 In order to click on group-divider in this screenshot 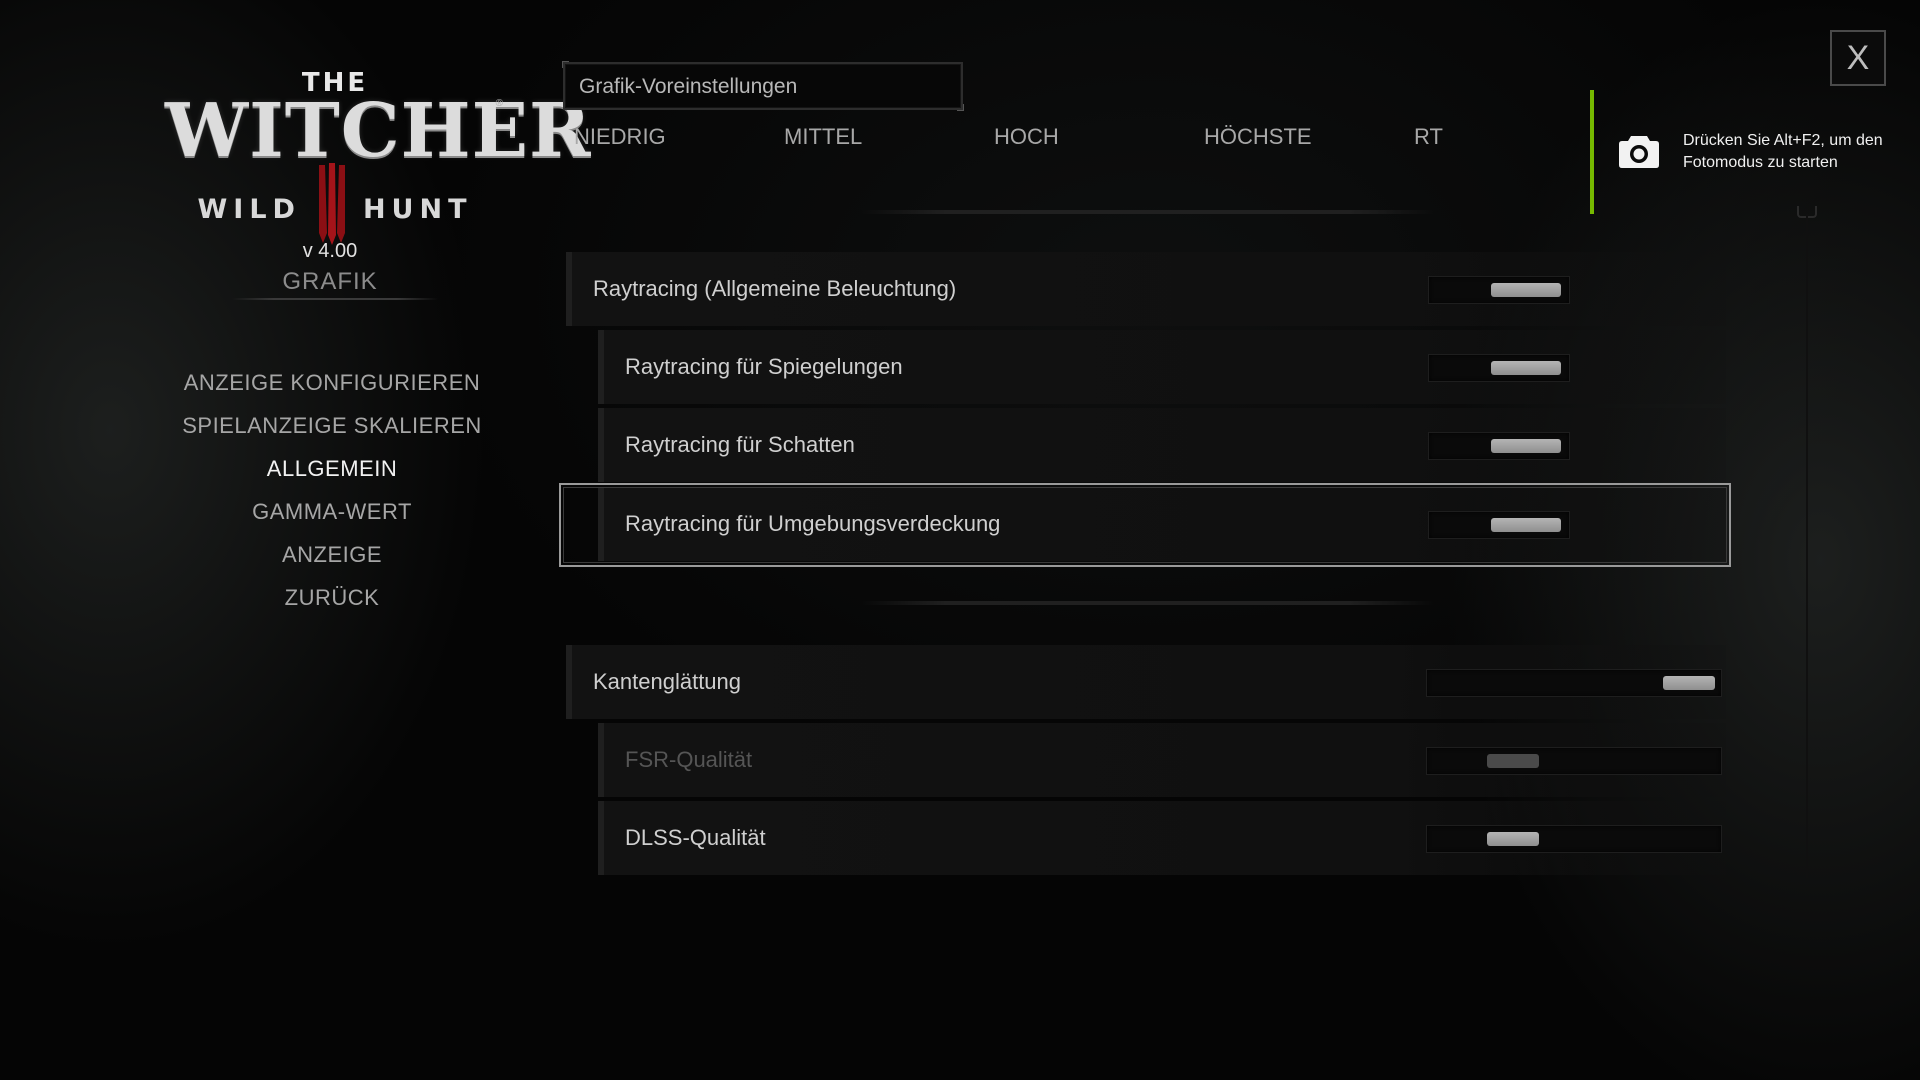, I will do `click(1147, 603)`.